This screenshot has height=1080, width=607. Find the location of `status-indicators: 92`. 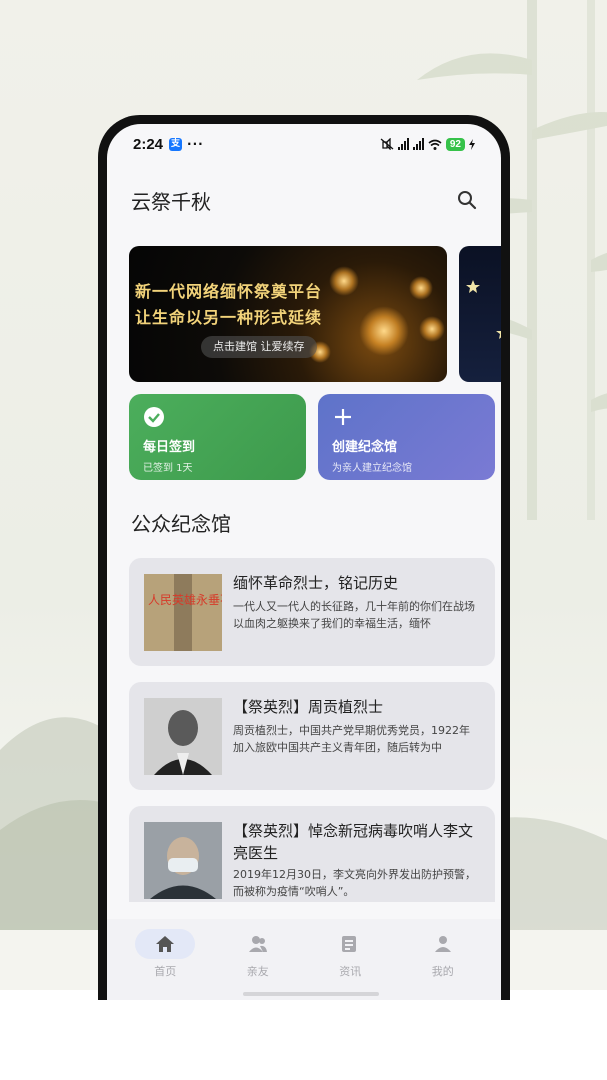

status-indicators: 92 is located at coordinates (427, 144).